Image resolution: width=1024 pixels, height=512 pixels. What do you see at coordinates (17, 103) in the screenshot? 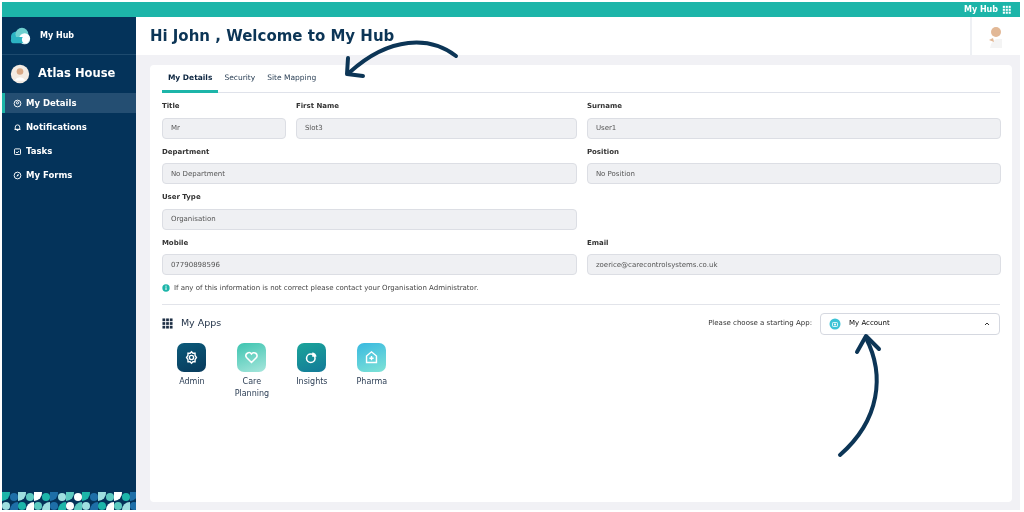
I see `user-icon` at bounding box center [17, 103].